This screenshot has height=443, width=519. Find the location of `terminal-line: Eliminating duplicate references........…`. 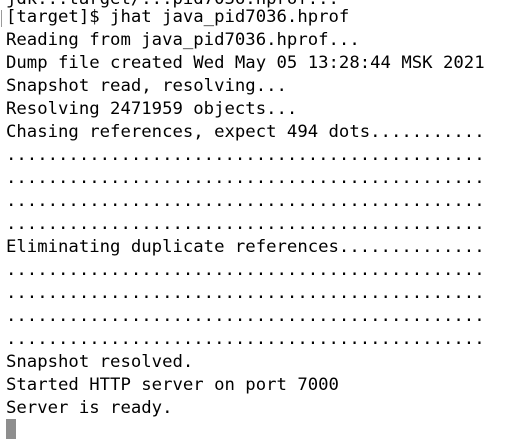

terminal-line: Eliminating duplicate references........… is located at coordinates (245, 247).